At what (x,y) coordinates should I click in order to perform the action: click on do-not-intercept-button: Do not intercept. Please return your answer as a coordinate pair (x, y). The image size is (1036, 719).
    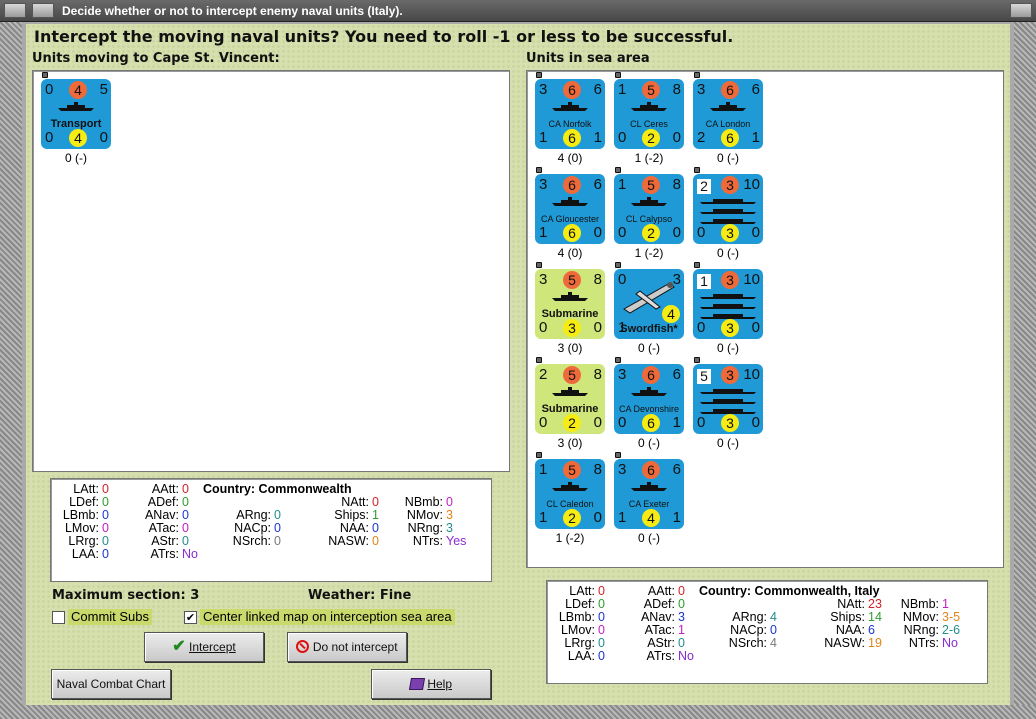
    Looking at the image, I should click on (347, 647).